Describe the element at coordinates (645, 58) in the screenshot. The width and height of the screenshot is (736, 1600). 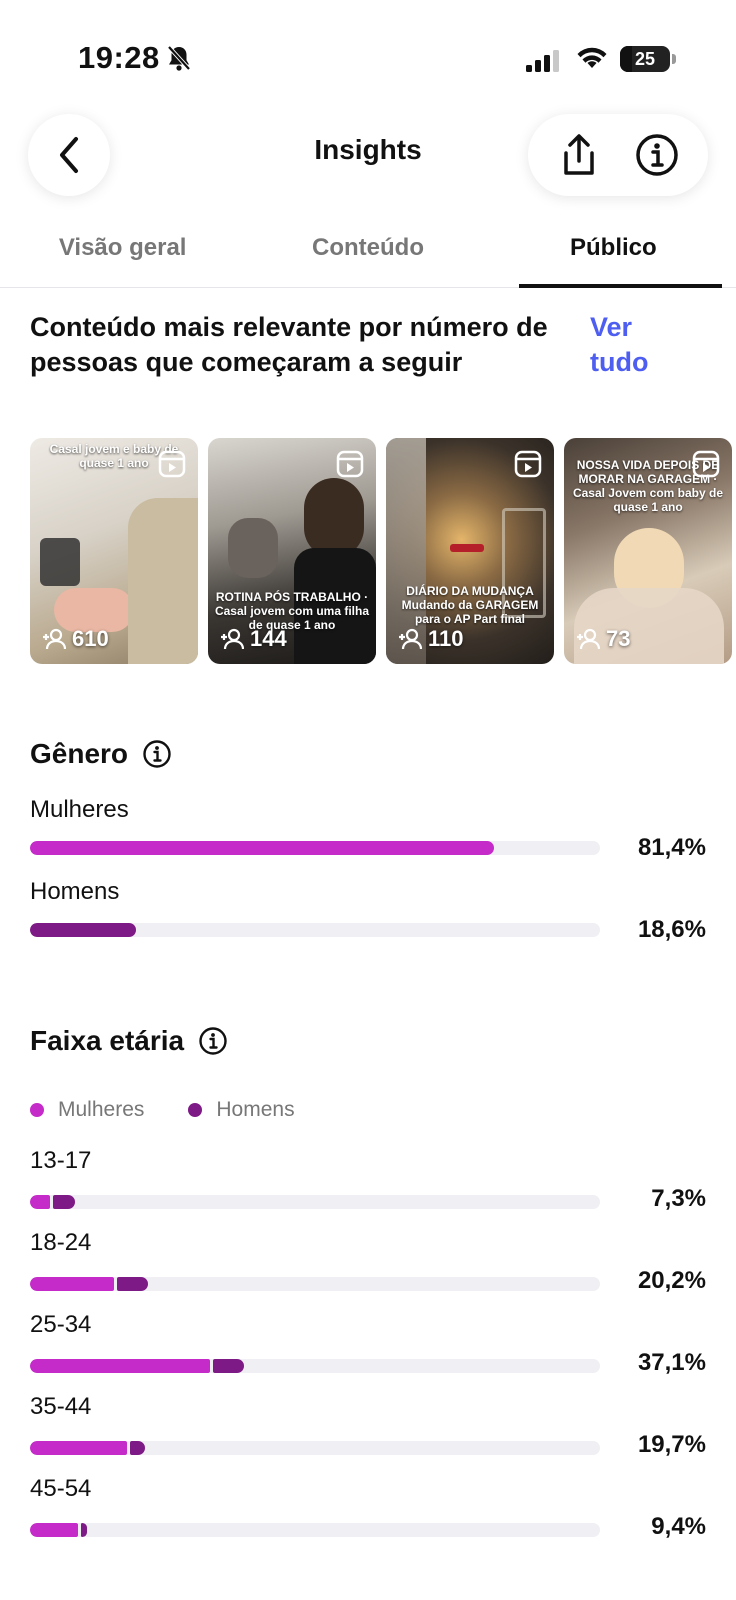
I see `battery-level: 25` at that location.